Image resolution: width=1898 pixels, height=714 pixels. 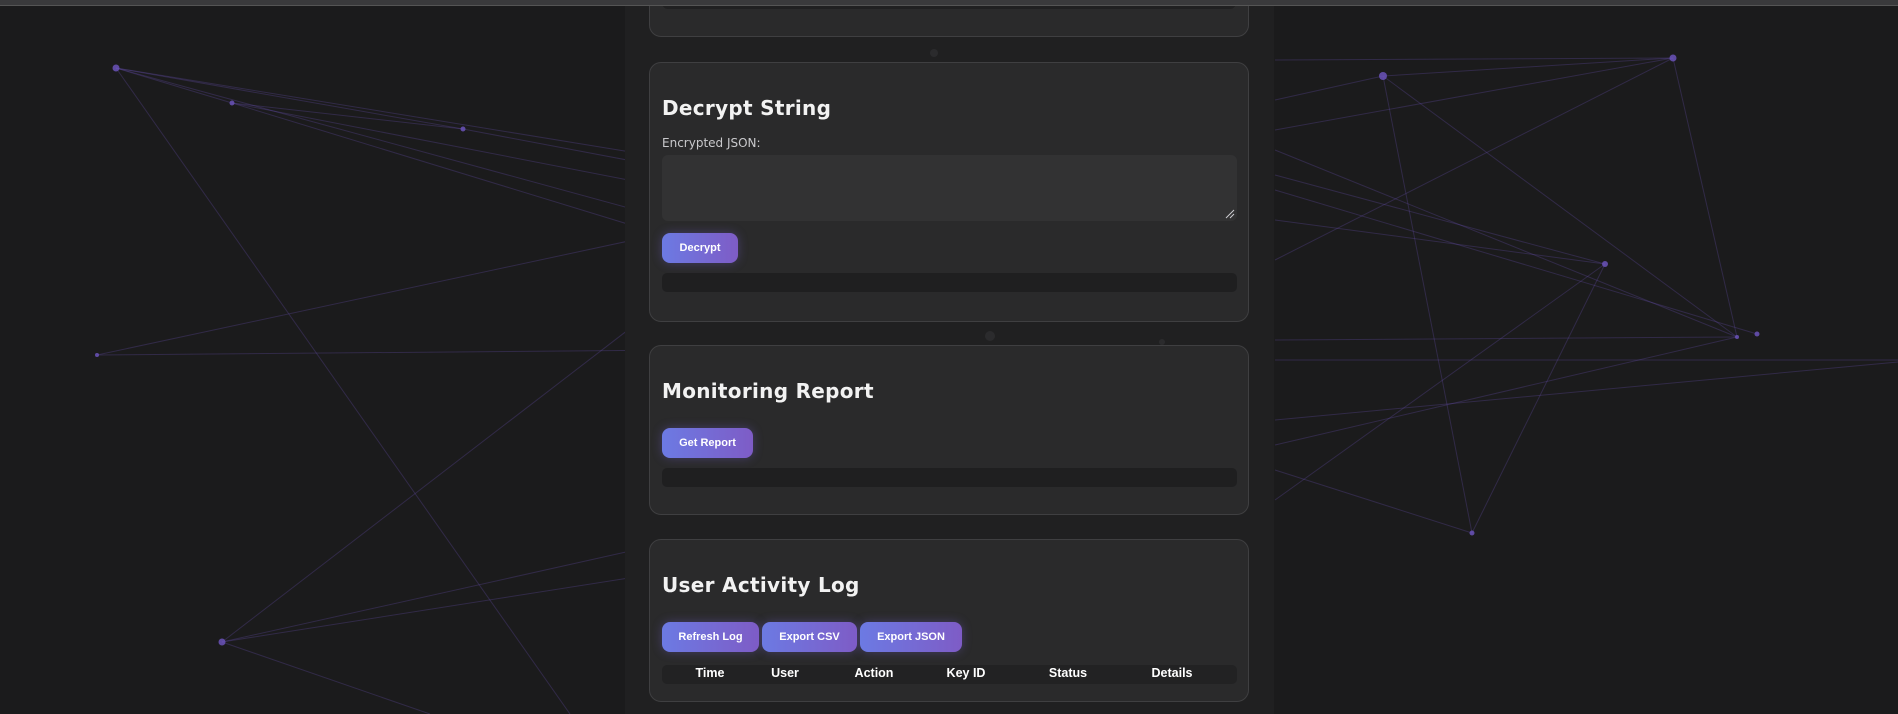 What do you see at coordinates (700, 248) in the screenshot?
I see `decrypt-button: Decrypt` at bounding box center [700, 248].